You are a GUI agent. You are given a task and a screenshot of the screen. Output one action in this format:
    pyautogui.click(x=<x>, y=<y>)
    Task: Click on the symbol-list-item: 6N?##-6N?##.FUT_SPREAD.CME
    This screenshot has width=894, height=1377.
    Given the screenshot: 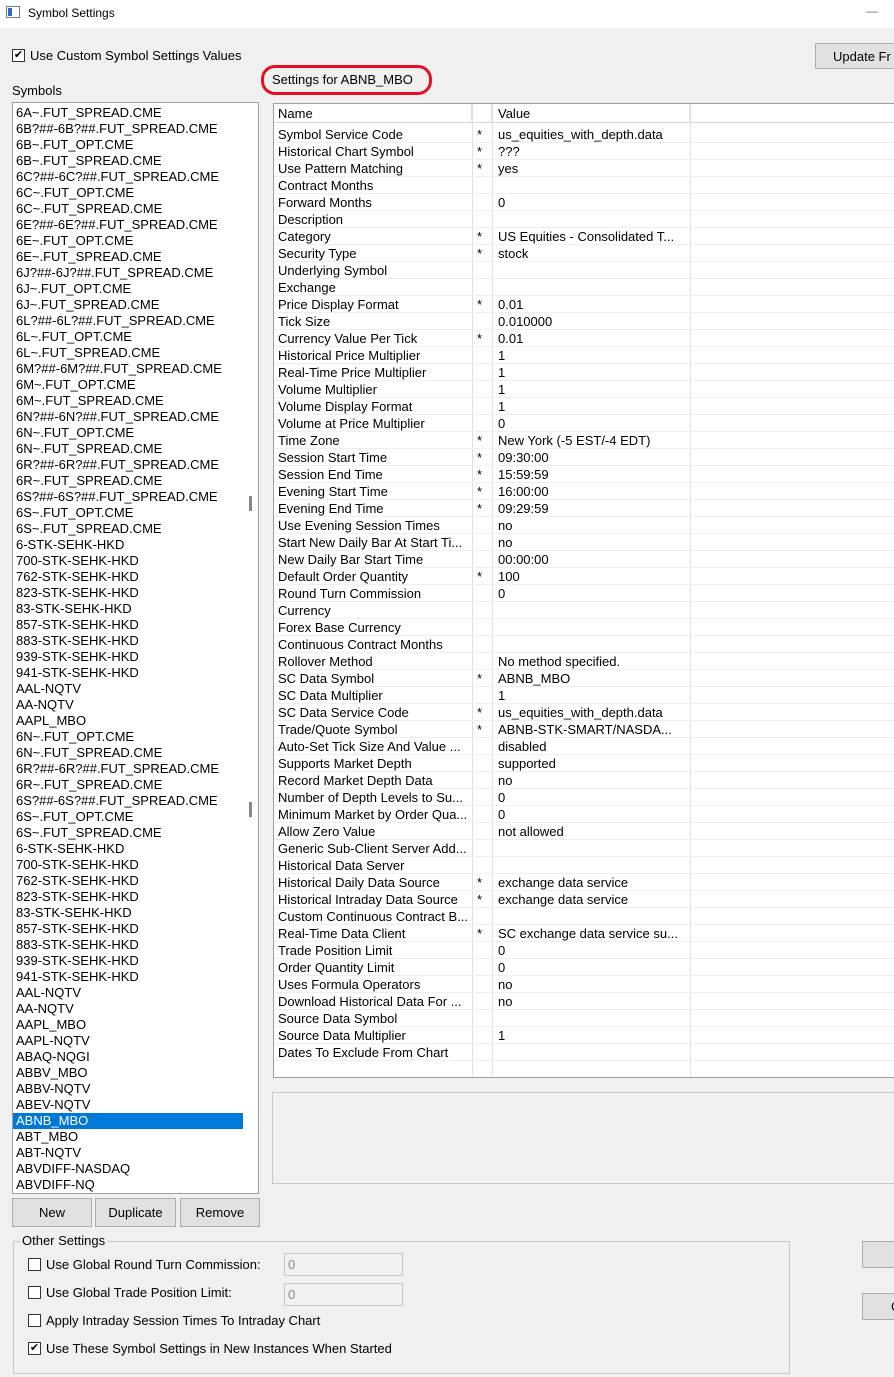 What is the action you would take?
    pyautogui.click(x=128, y=417)
    